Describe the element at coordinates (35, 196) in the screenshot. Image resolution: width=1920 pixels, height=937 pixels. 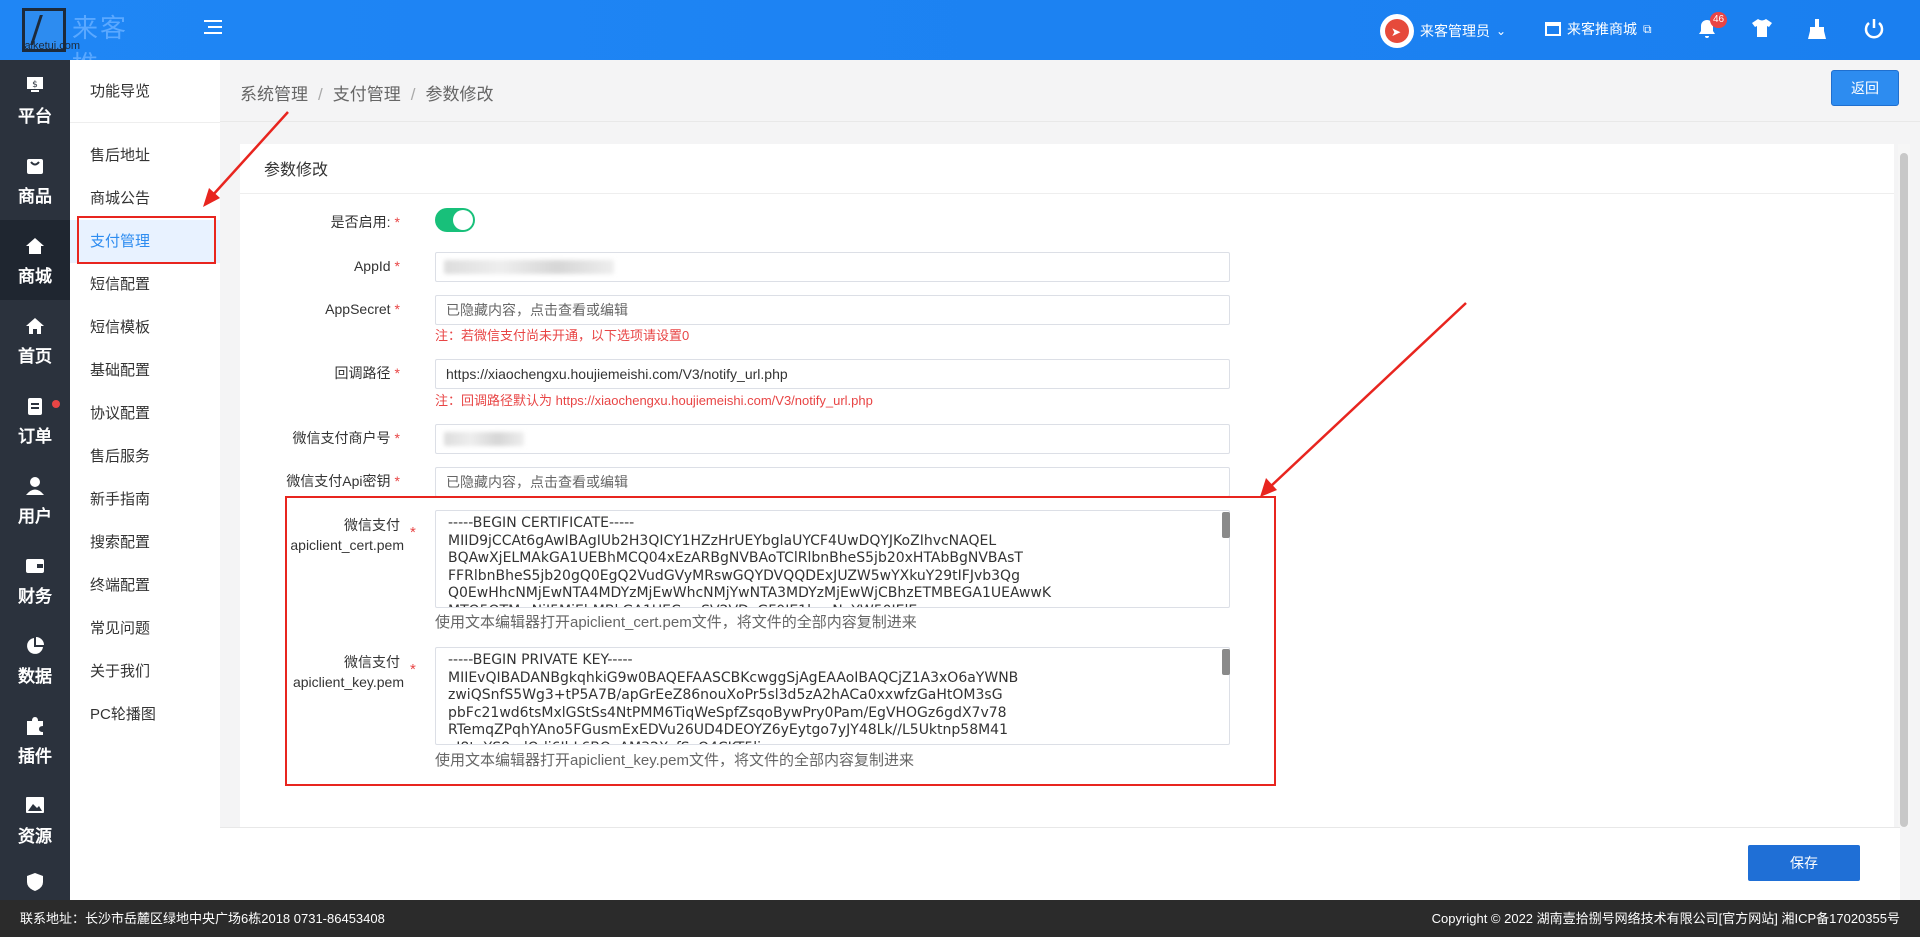
I see `sidebar-label: 商品` at that location.